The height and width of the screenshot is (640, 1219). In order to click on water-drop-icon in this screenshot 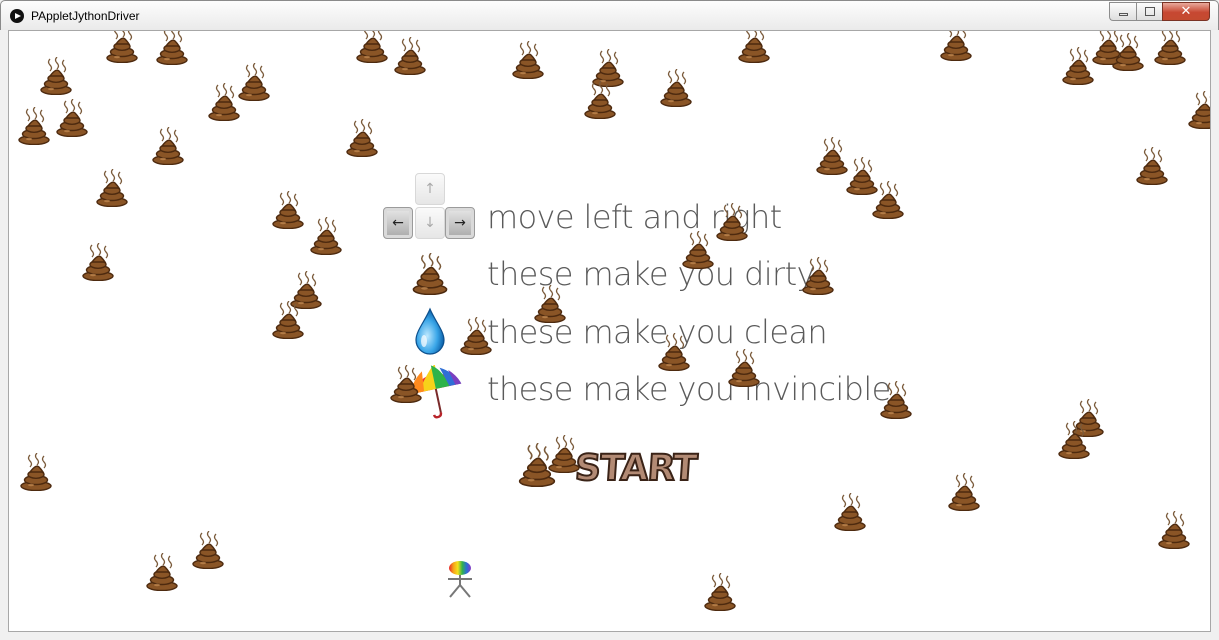, I will do `click(430, 331)`.